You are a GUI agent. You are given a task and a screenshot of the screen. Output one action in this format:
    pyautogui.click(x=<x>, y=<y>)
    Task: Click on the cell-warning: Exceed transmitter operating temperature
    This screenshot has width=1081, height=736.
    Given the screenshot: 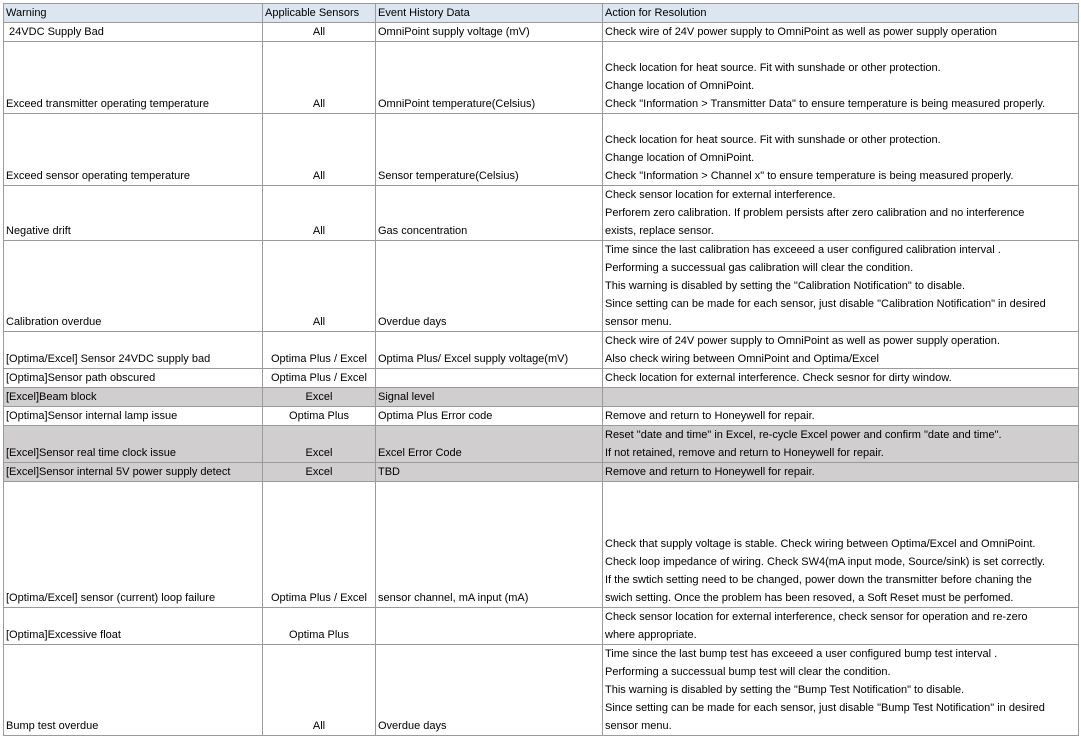 What is the action you would take?
    pyautogui.click(x=133, y=77)
    